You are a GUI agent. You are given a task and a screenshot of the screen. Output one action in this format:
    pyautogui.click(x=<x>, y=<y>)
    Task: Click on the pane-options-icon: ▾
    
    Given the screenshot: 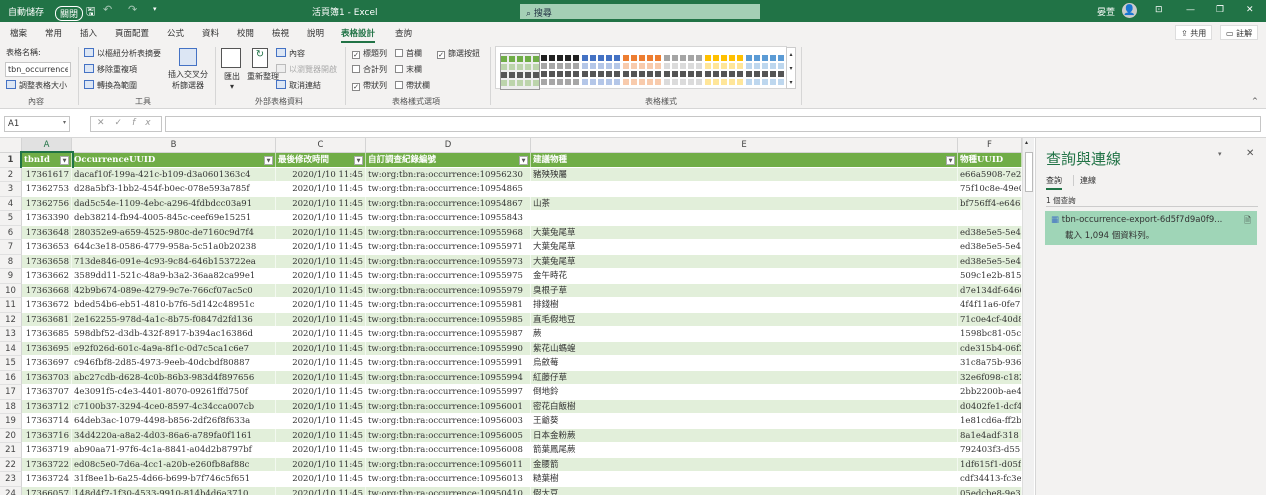 What is the action you would take?
    pyautogui.click(x=1220, y=154)
    